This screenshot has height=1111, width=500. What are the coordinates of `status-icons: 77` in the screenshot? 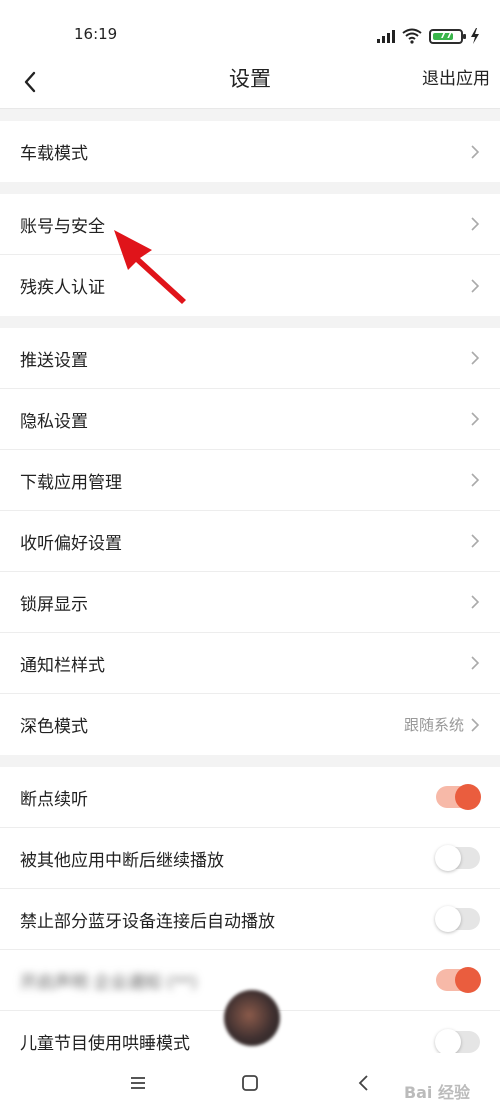 It's located at (428, 36).